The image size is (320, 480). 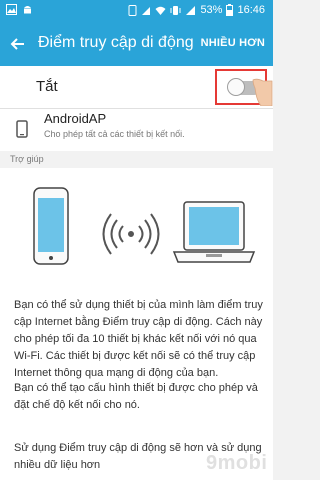 I want to click on back-arrow-icon, so click(x=18, y=44).